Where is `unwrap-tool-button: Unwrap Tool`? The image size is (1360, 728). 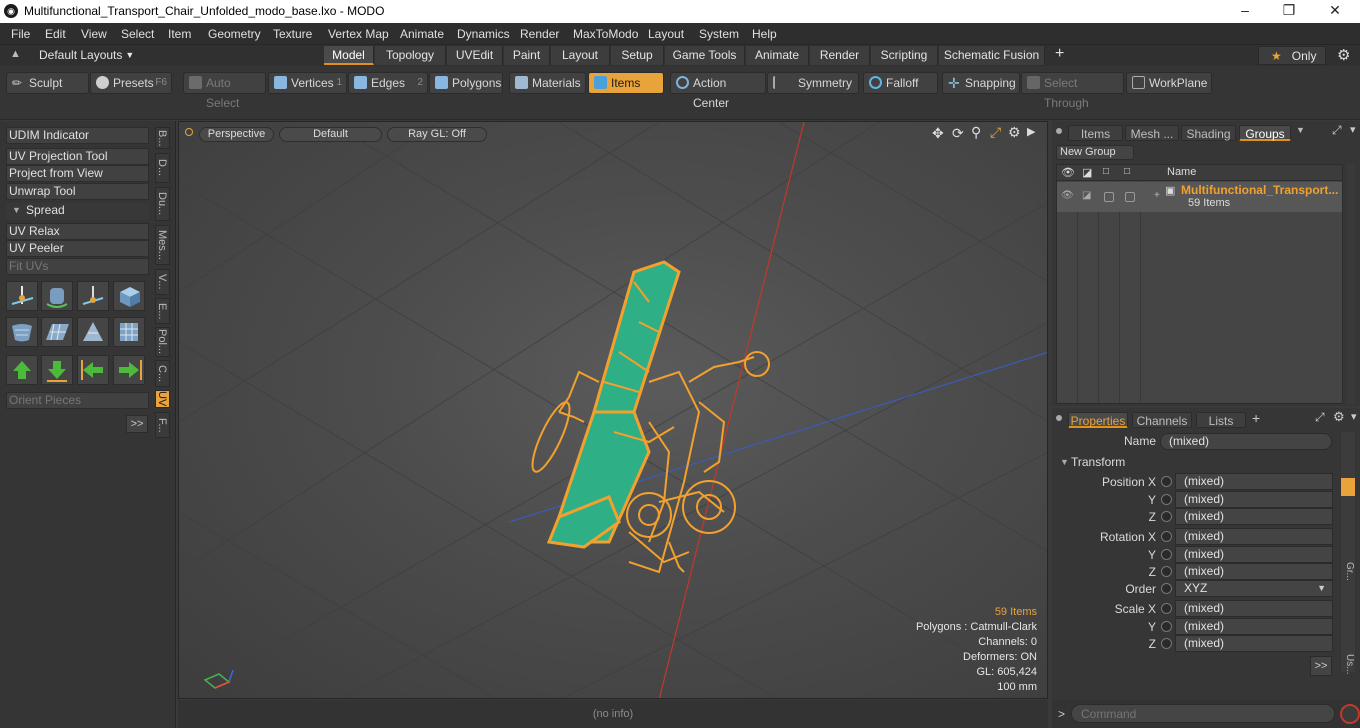 unwrap-tool-button: Unwrap Tool is located at coordinates (77, 191).